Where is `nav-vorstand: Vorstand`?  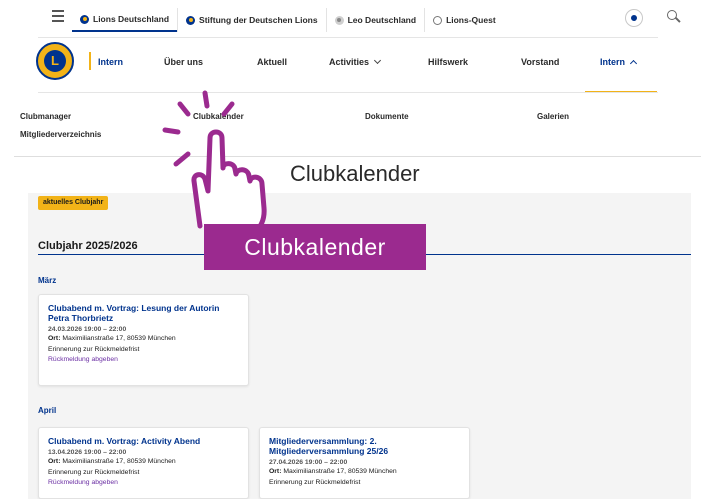 nav-vorstand: Vorstand is located at coordinates (540, 62).